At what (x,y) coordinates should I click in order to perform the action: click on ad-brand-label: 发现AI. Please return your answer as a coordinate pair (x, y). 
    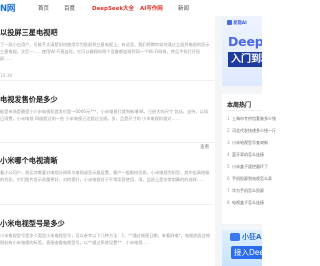
    Looking at the image, I should click on (240, 23).